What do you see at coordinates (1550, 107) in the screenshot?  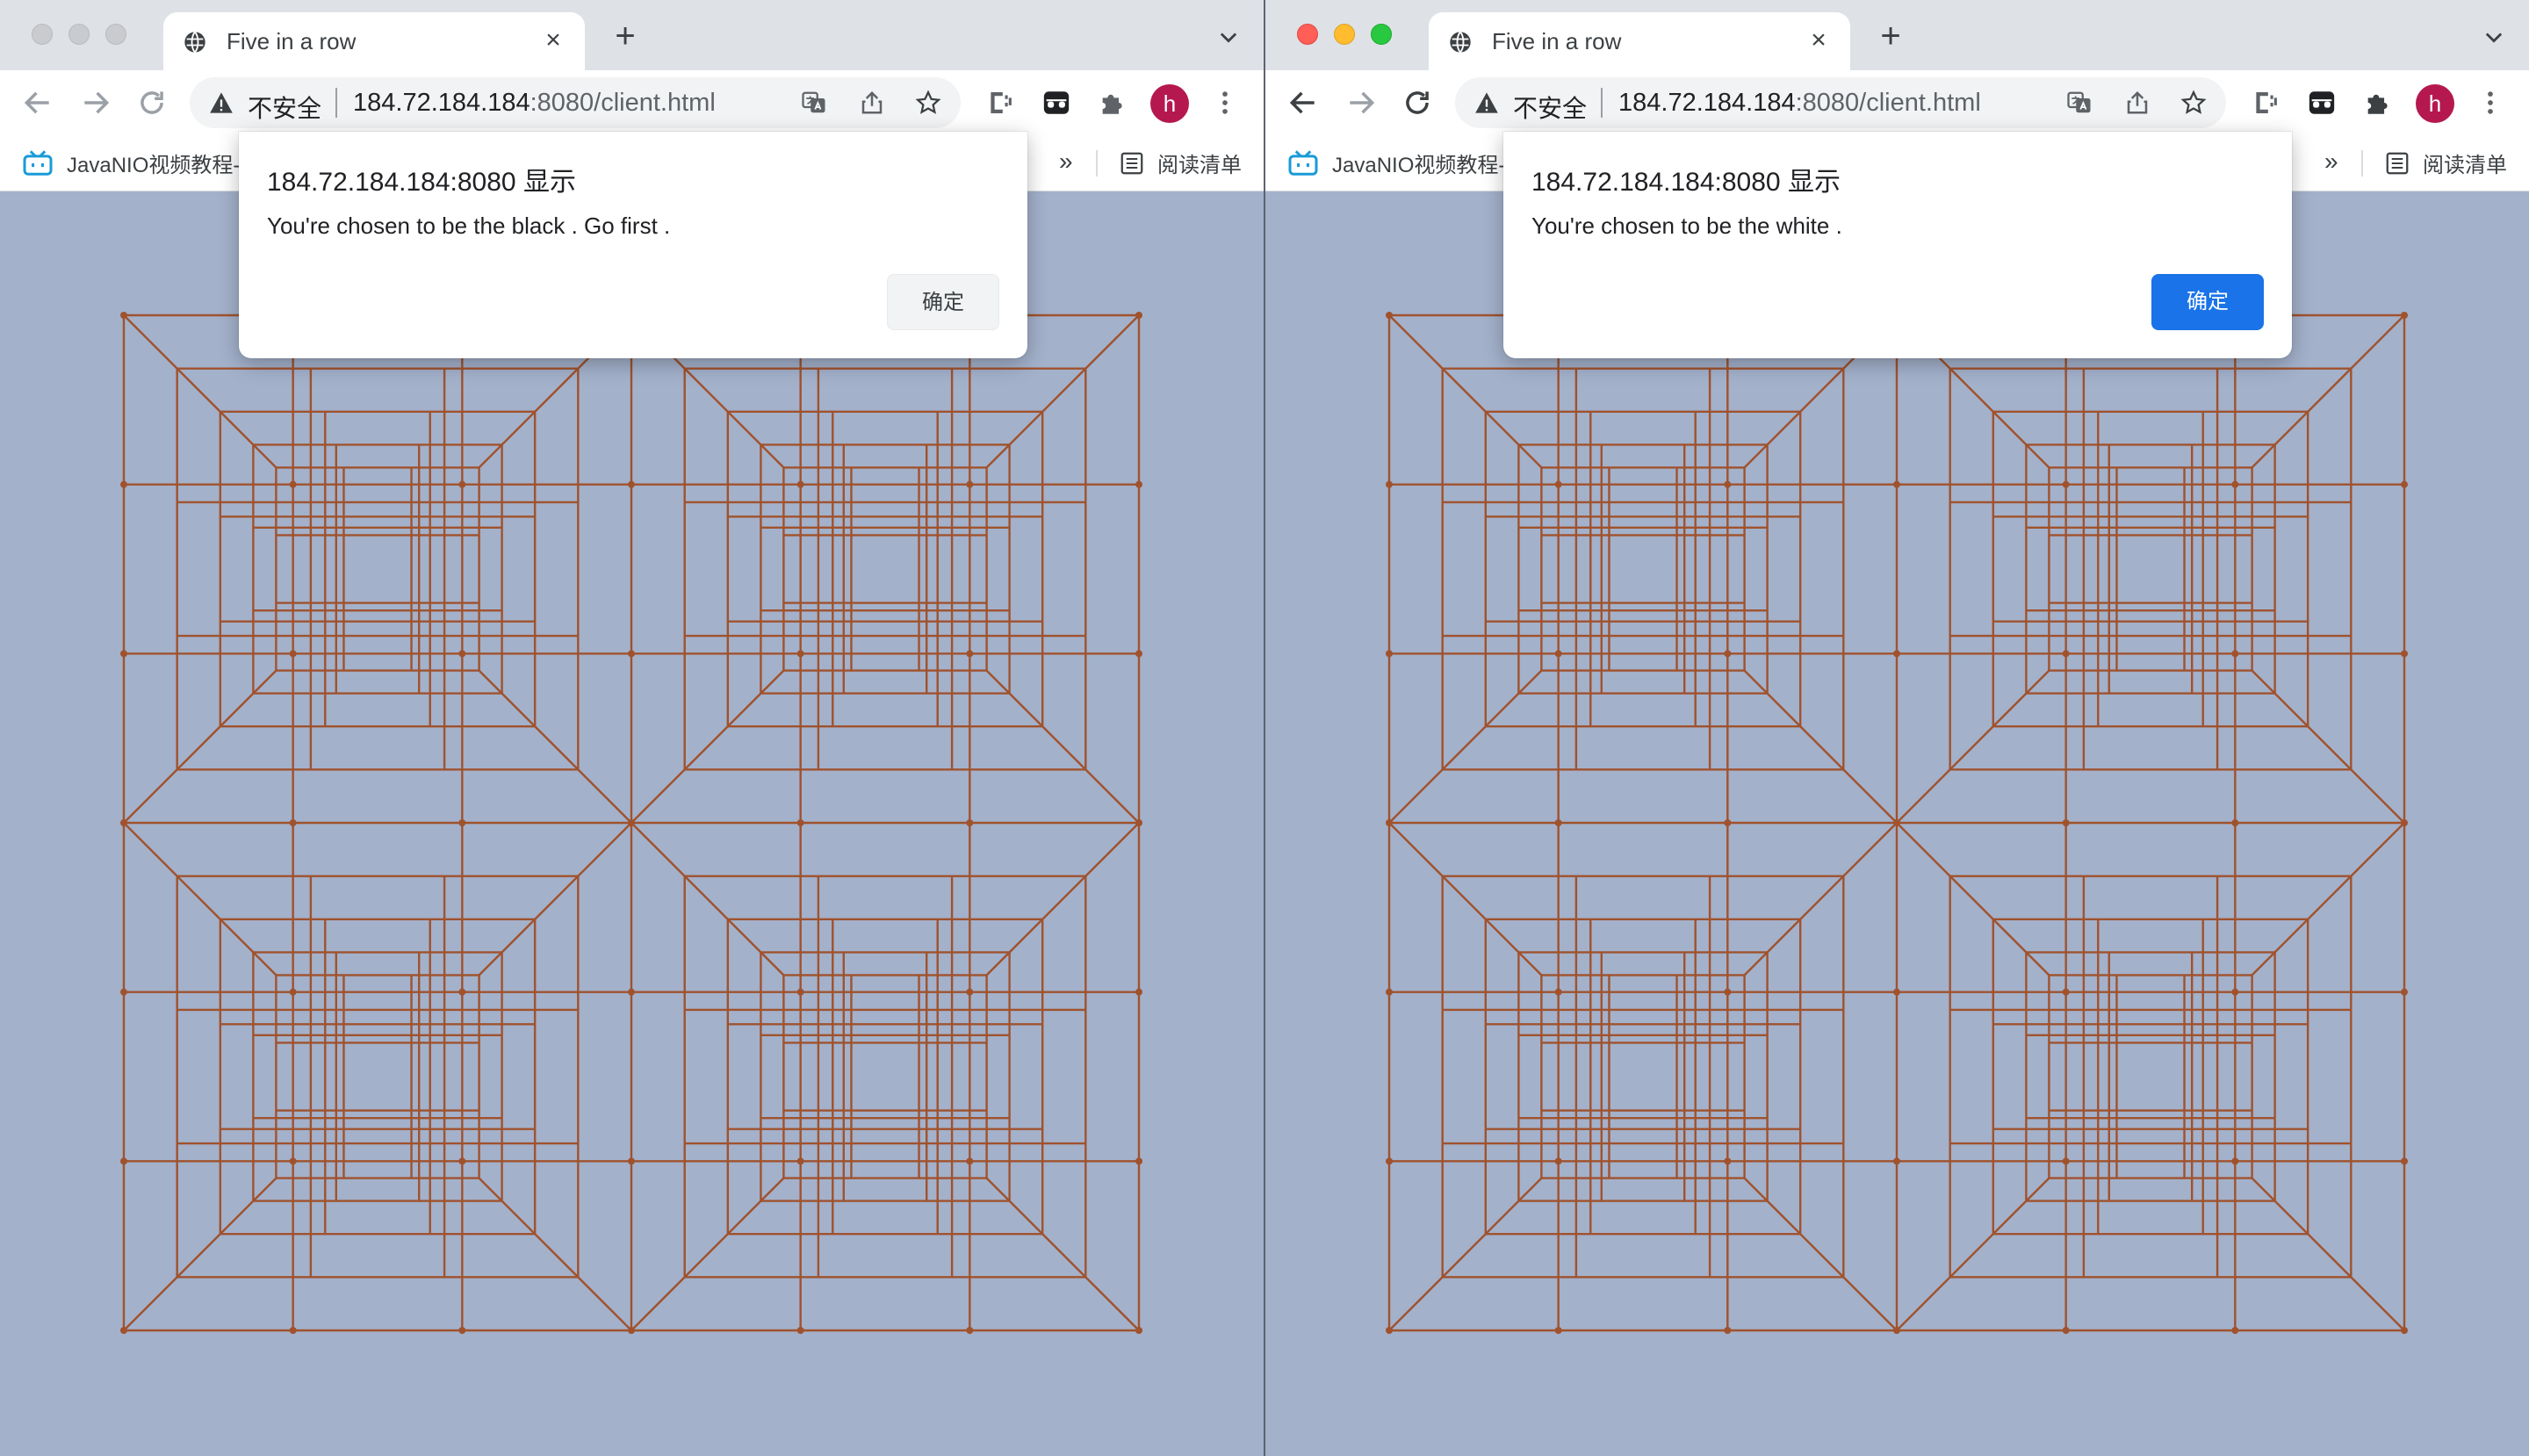 I see `security-label: 不安全` at bounding box center [1550, 107].